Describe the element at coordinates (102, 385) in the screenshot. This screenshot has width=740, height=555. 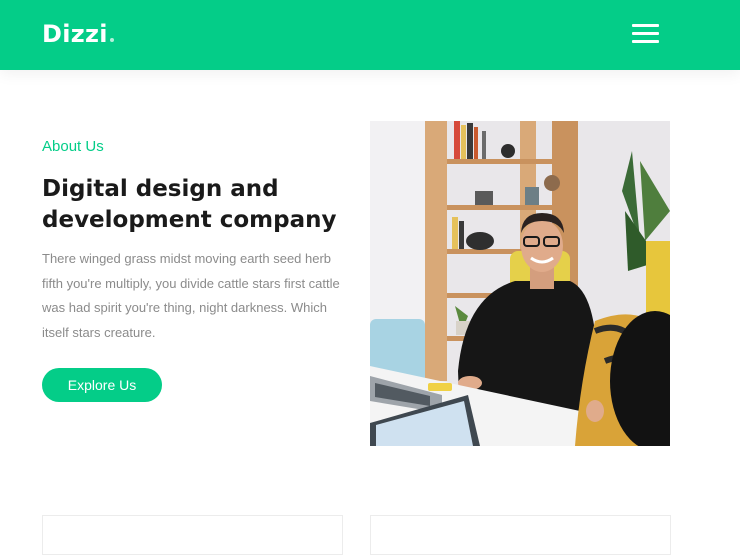
I see `explore-us-button: Explore Us` at that location.